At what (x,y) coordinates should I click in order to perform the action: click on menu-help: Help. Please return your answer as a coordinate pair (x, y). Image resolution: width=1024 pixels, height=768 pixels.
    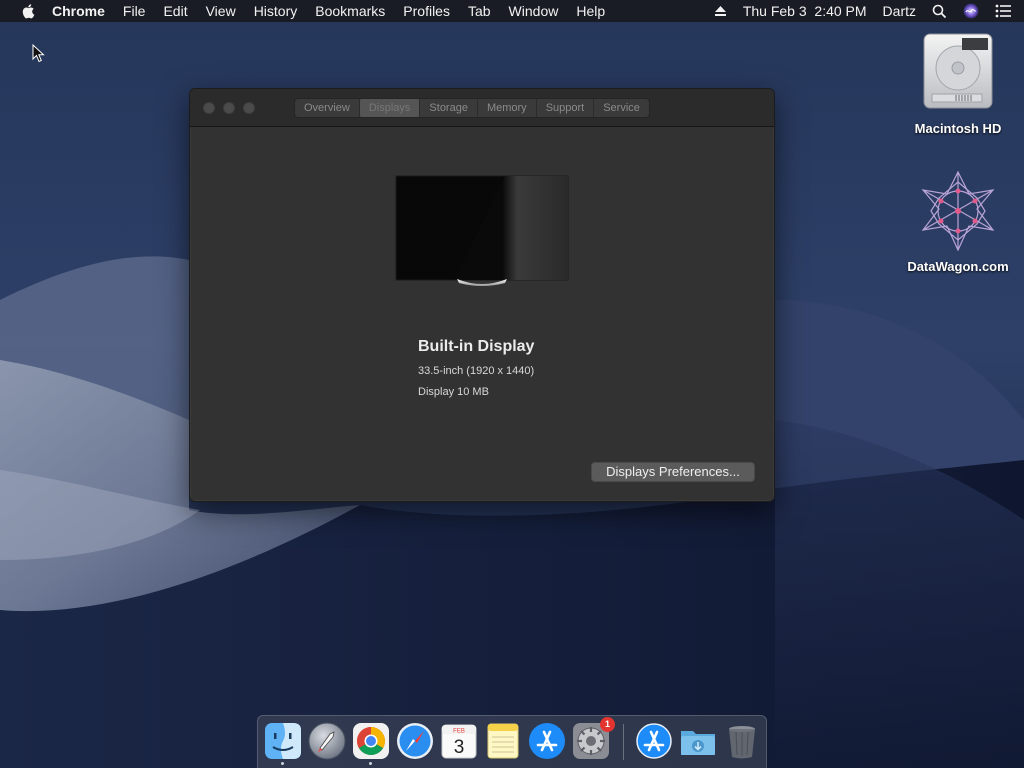
    Looking at the image, I should click on (590, 11).